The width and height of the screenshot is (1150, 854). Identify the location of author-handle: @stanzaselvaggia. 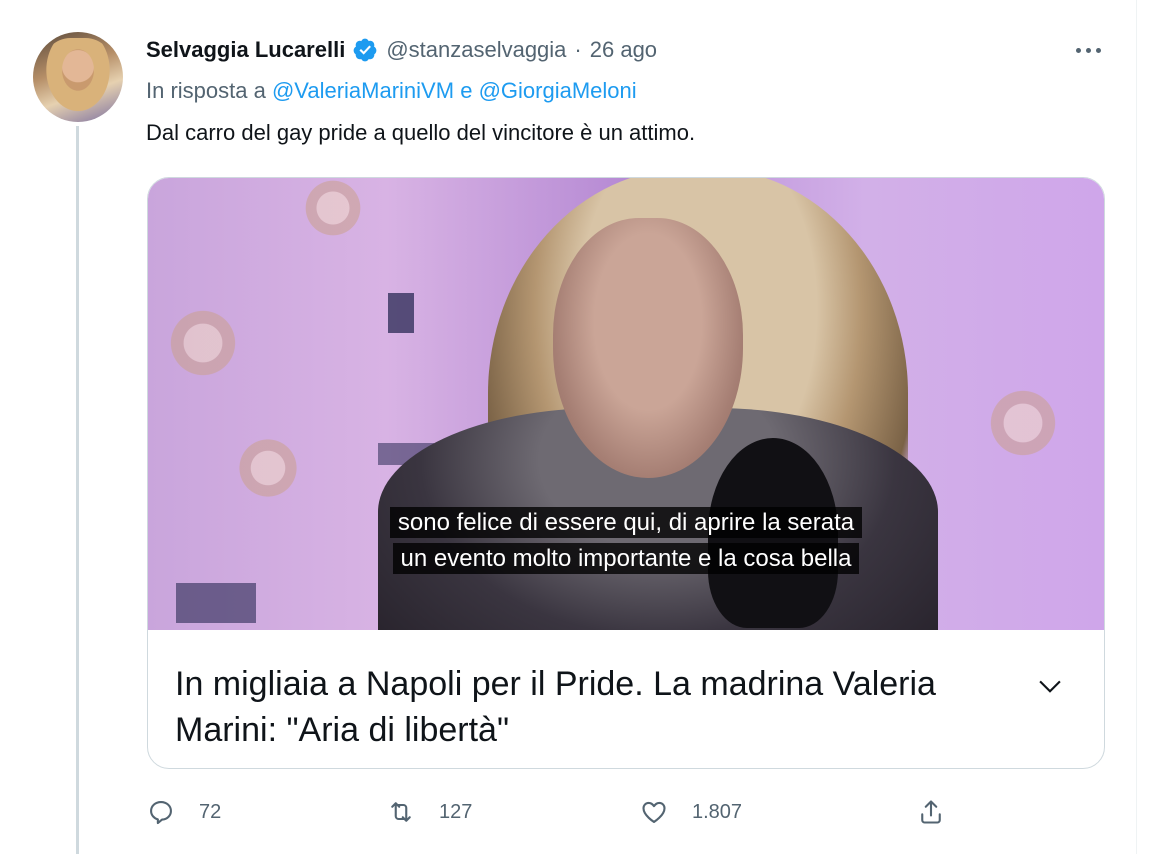
(476, 50).